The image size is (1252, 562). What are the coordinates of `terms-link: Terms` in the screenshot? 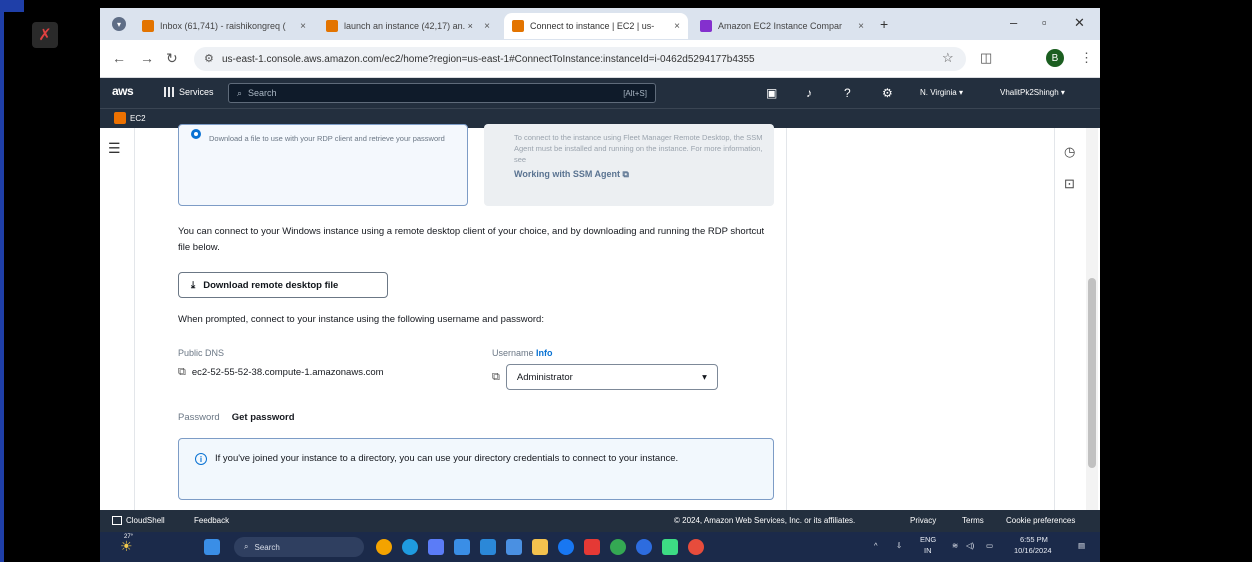 It's located at (973, 520).